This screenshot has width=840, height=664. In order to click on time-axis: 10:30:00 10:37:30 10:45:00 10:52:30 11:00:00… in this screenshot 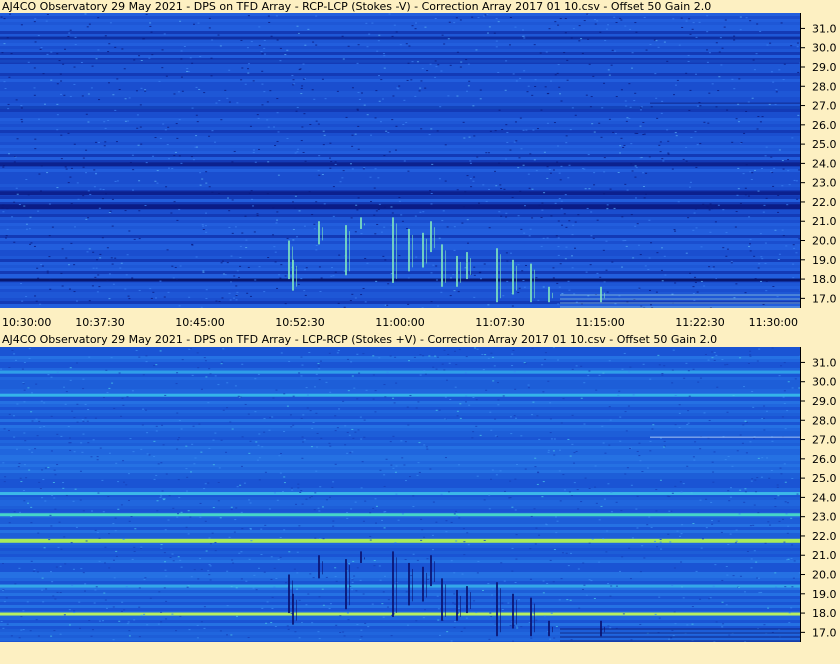, I will do `click(420, 321)`.